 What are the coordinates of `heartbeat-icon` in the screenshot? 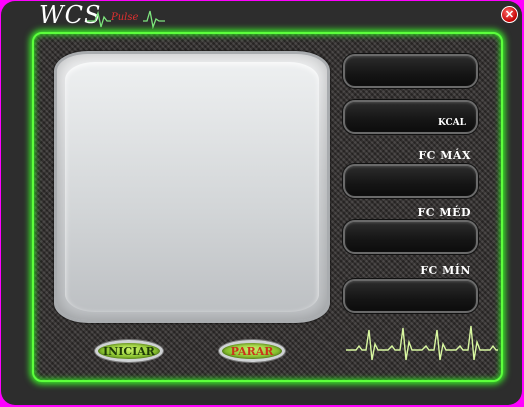 It's located at (422, 343).